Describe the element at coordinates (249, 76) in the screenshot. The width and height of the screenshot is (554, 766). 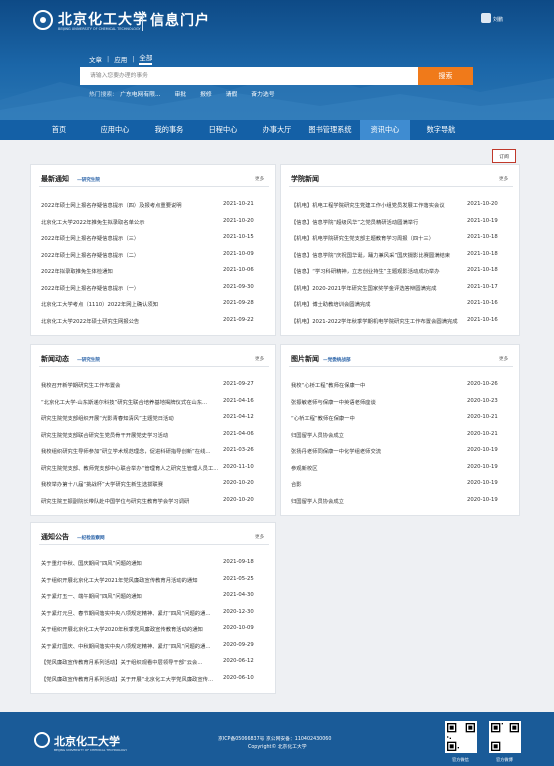
I see `search-input` at that location.